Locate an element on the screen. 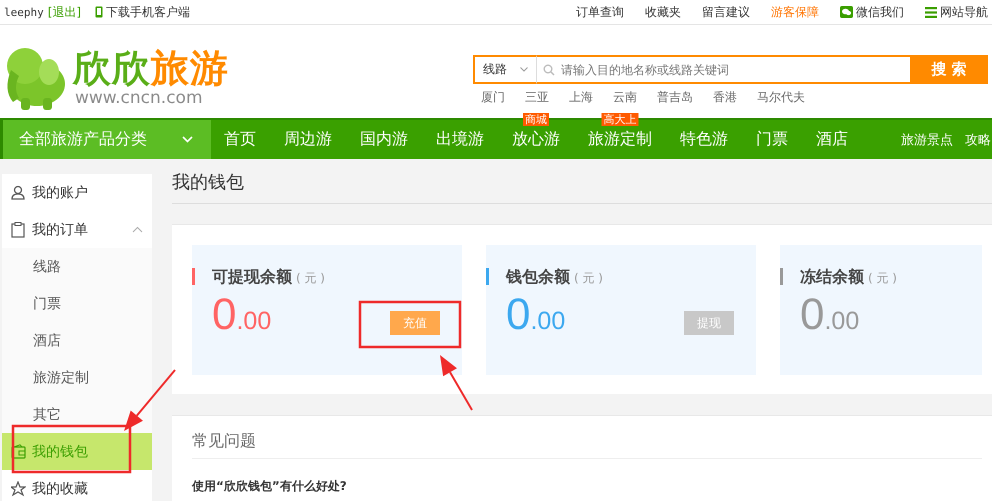 The image size is (992, 501). phone-icon is located at coordinates (99, 12).